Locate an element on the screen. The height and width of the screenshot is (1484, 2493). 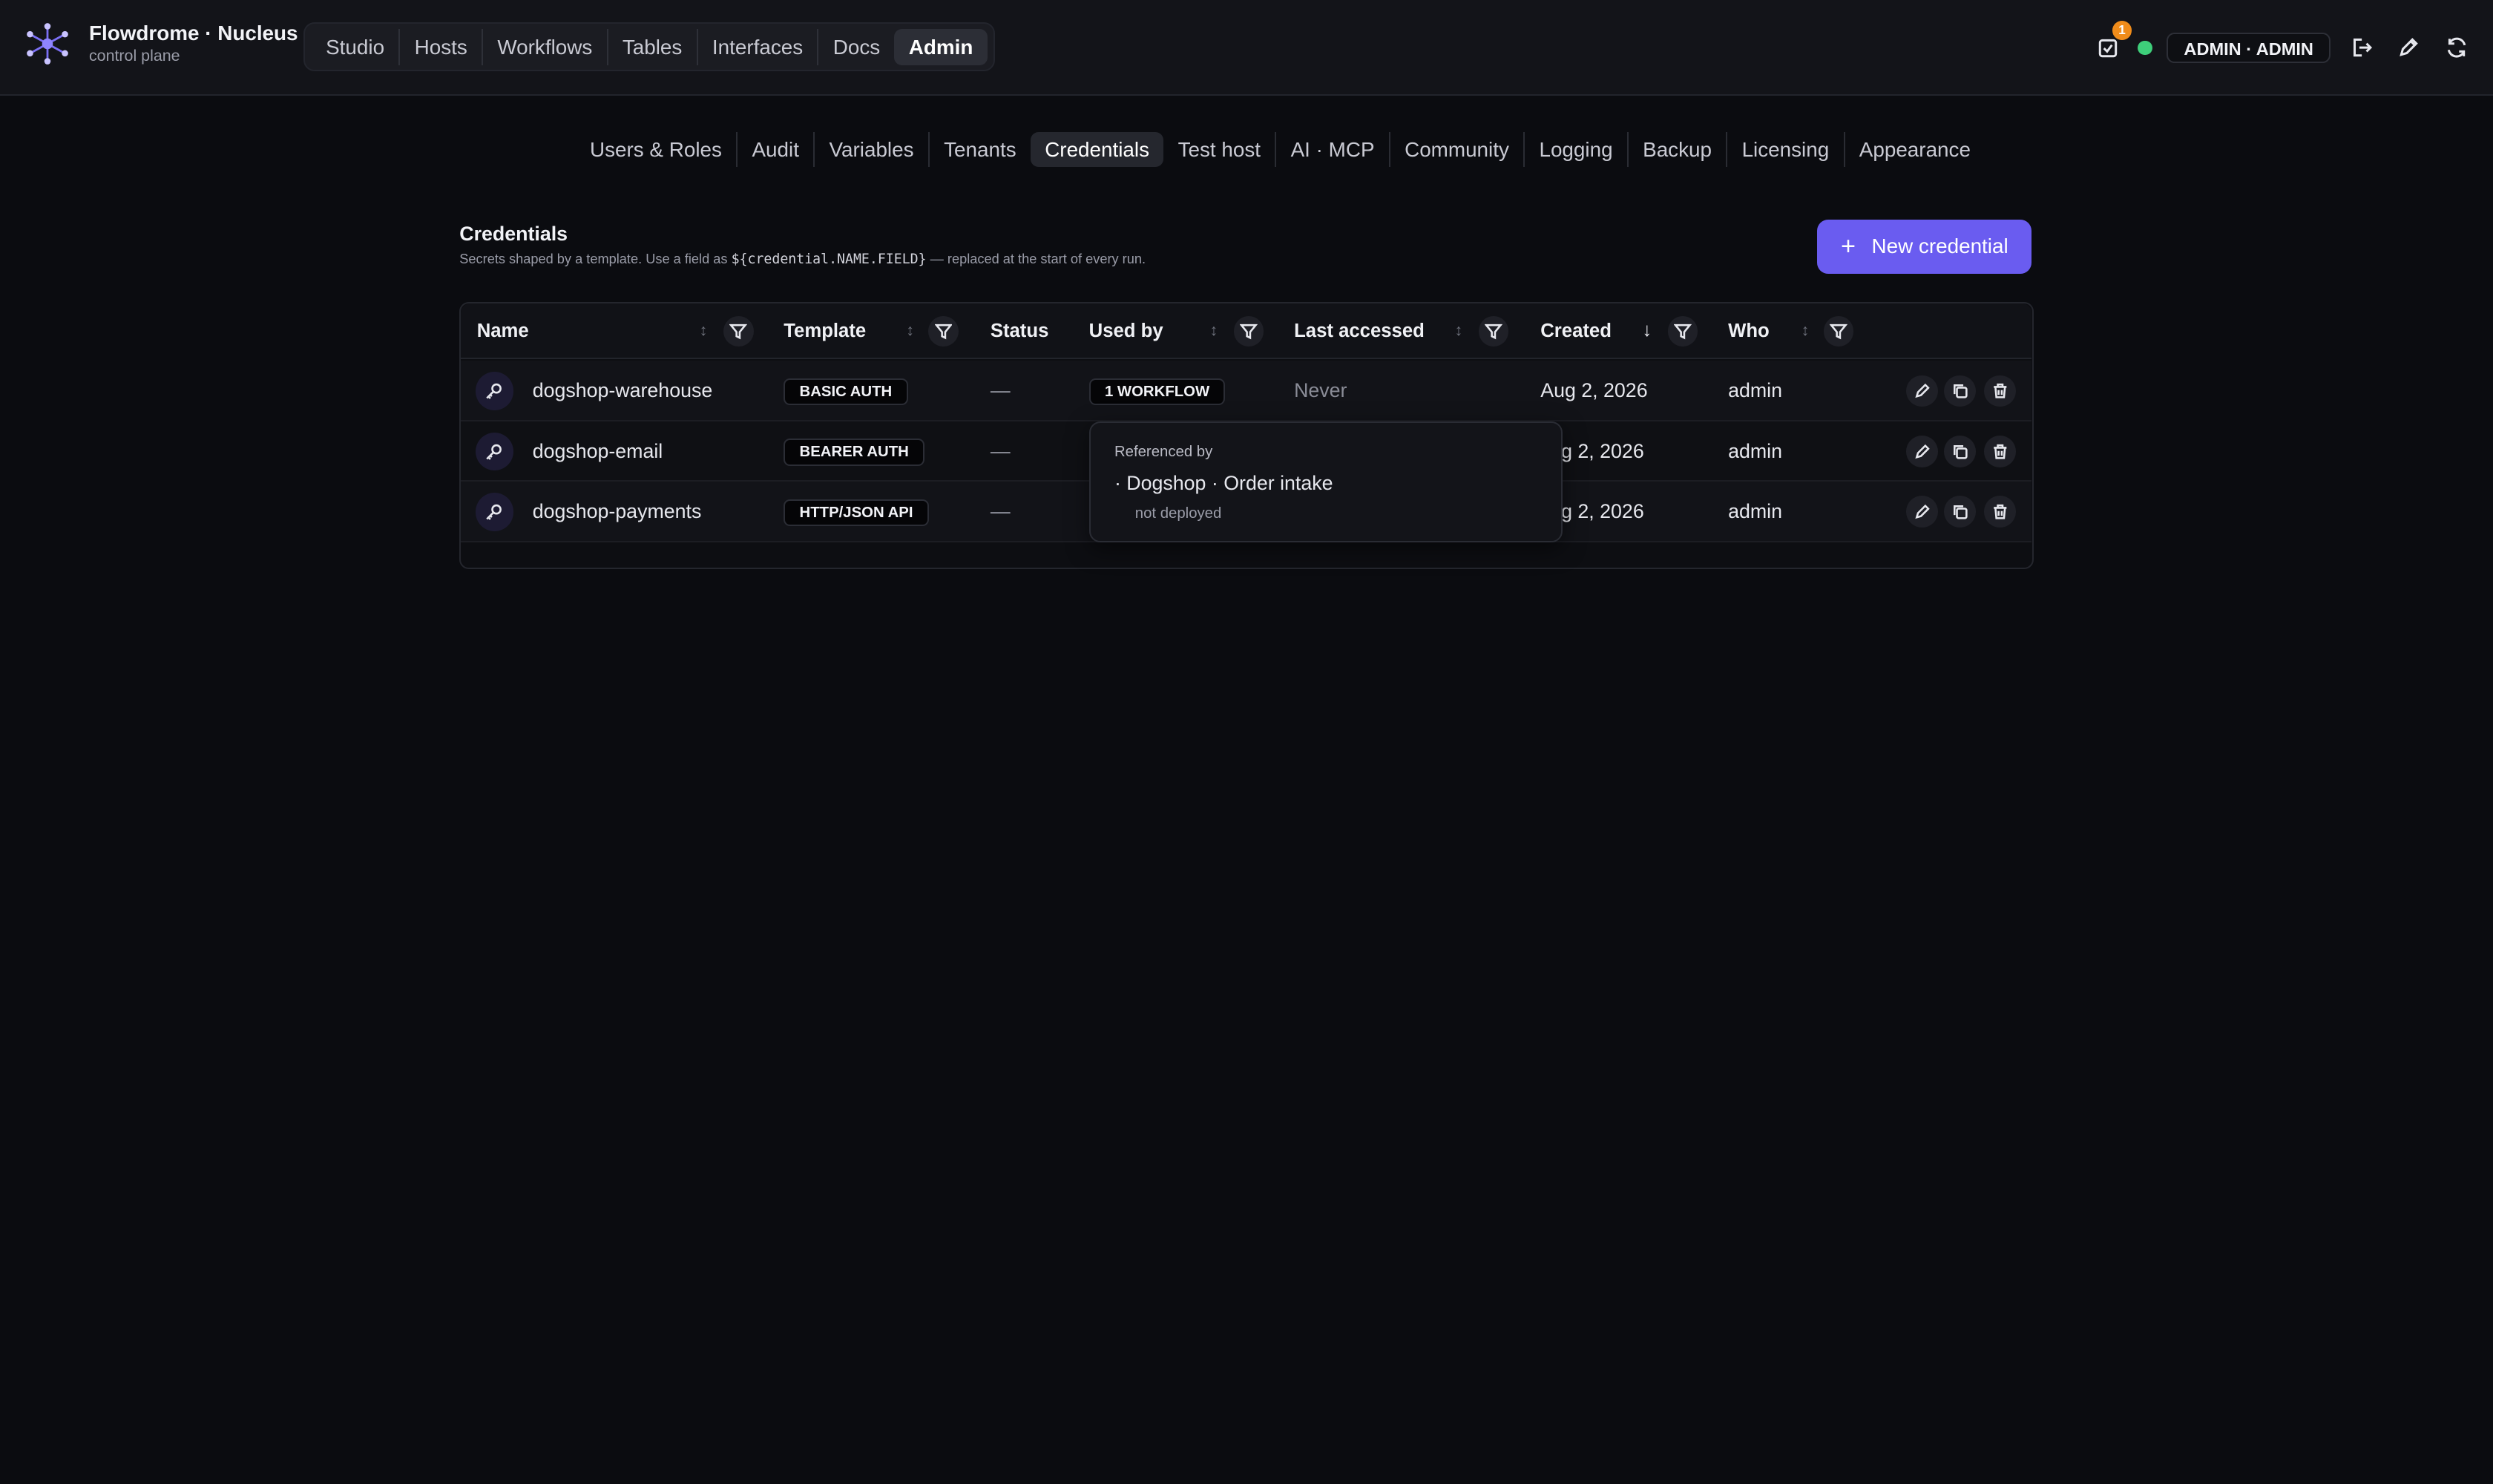
tab-test-host: Test host is located at coordinates (1220, 149).